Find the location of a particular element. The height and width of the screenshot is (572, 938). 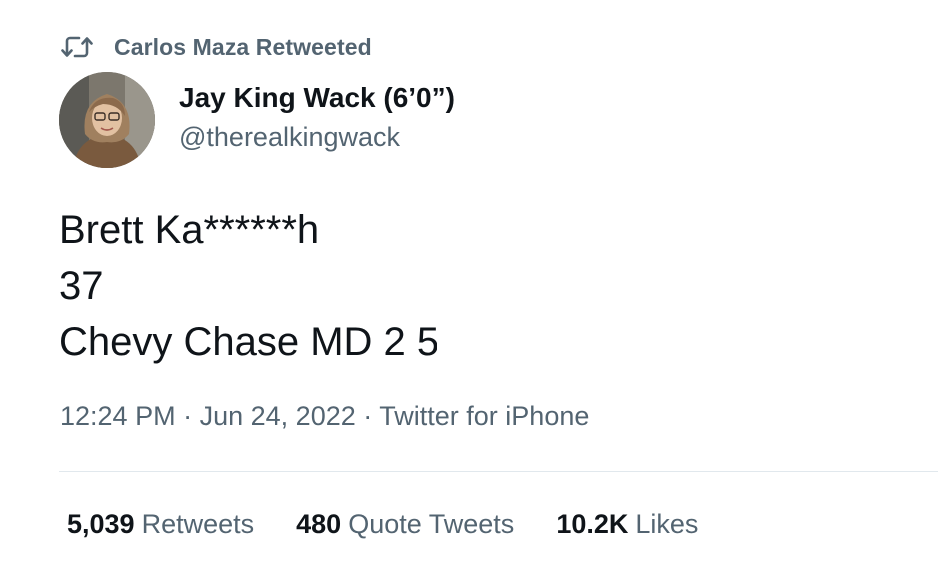

tweet-date: Jun 24, 2022 is located at coordinates (278, 416).